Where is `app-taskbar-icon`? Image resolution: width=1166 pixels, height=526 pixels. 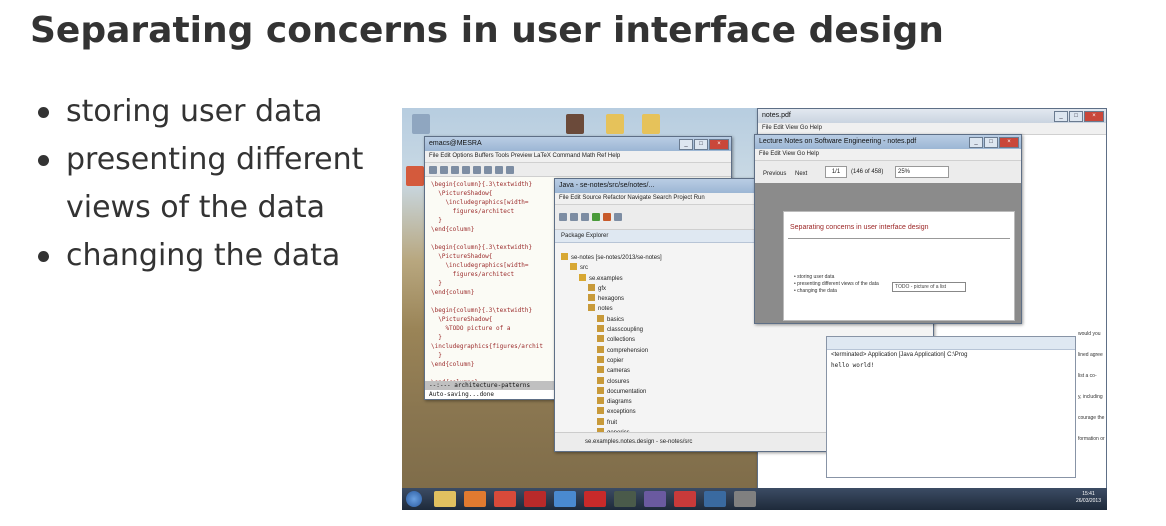
app-taskbar-icon is located at coordinates (745, 499).